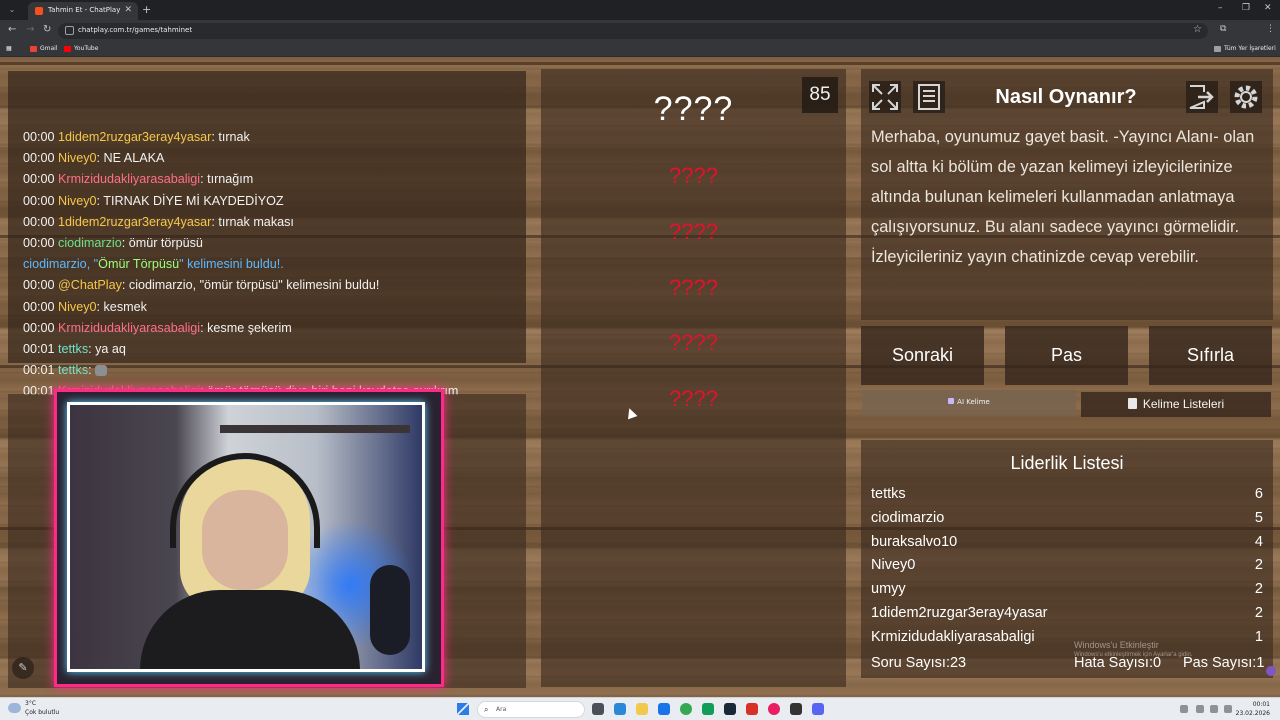  What do you see at coordinates (1220, 8) in the screenshot?
I see `minimize-icon: –` at bounding box center [1220, 8].